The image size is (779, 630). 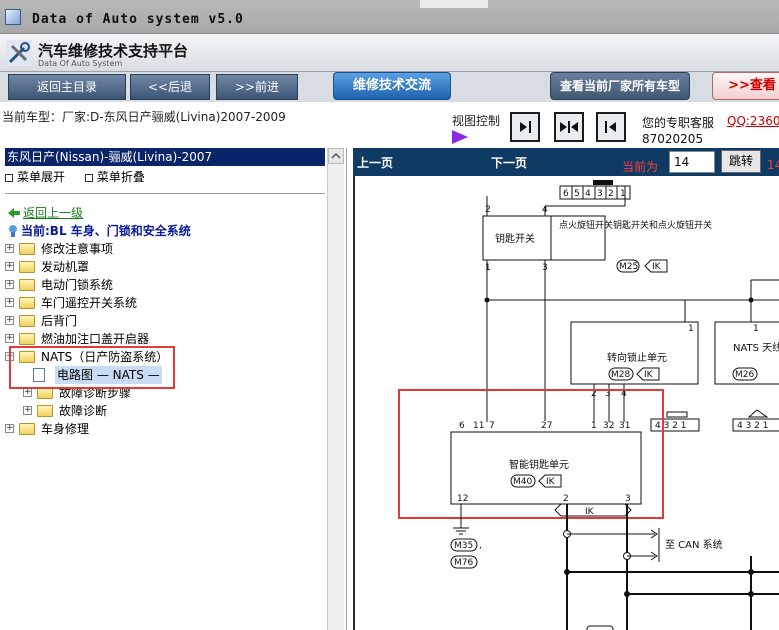 What do you see at coordinates (463, 546) in the screenshot?
I see `ground-ref: M35` at bounding box center [463, 546].